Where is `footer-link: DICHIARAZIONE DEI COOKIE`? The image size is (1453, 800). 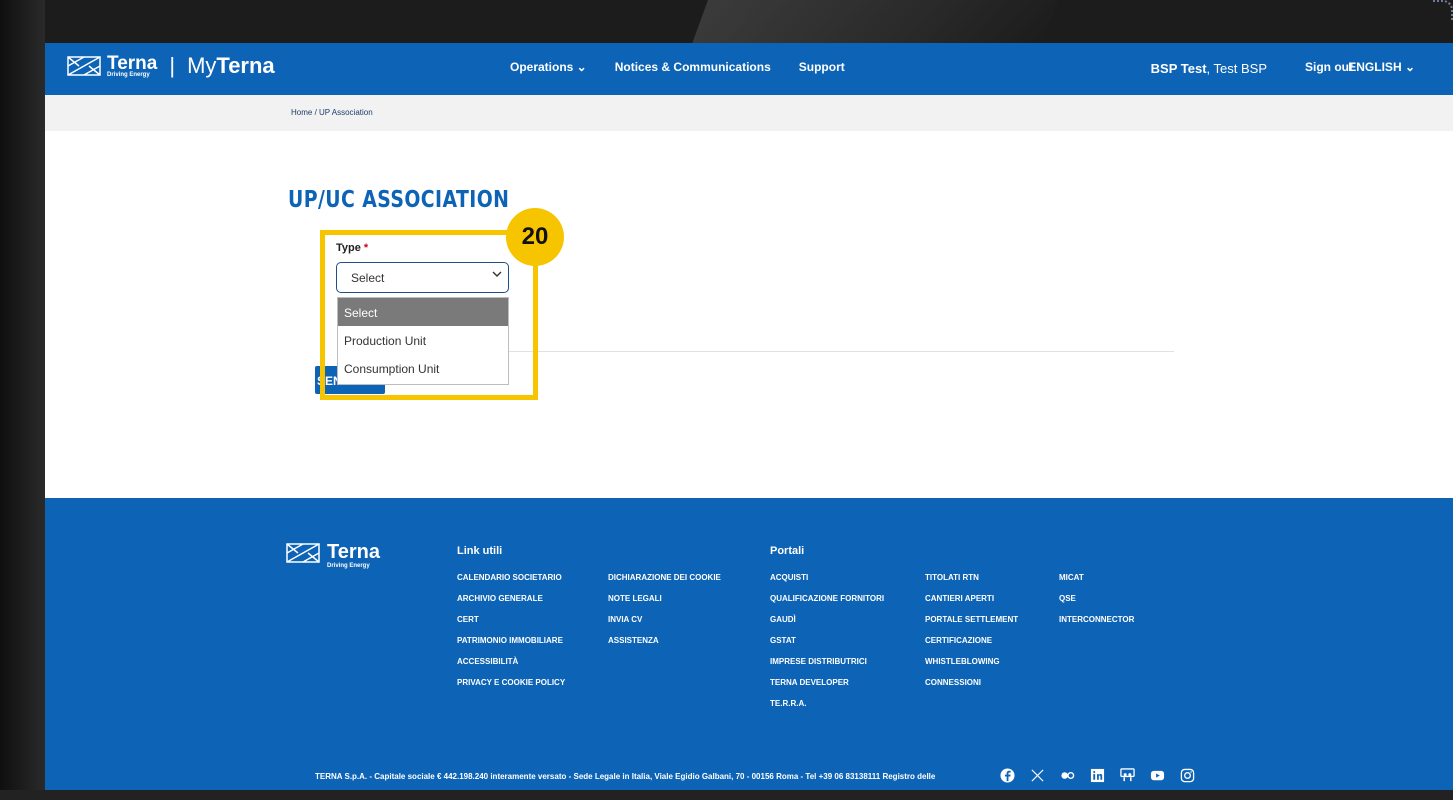 footer-link: DICHIARAZIONE DEI COOKIE is located at coordinates (664, 583).